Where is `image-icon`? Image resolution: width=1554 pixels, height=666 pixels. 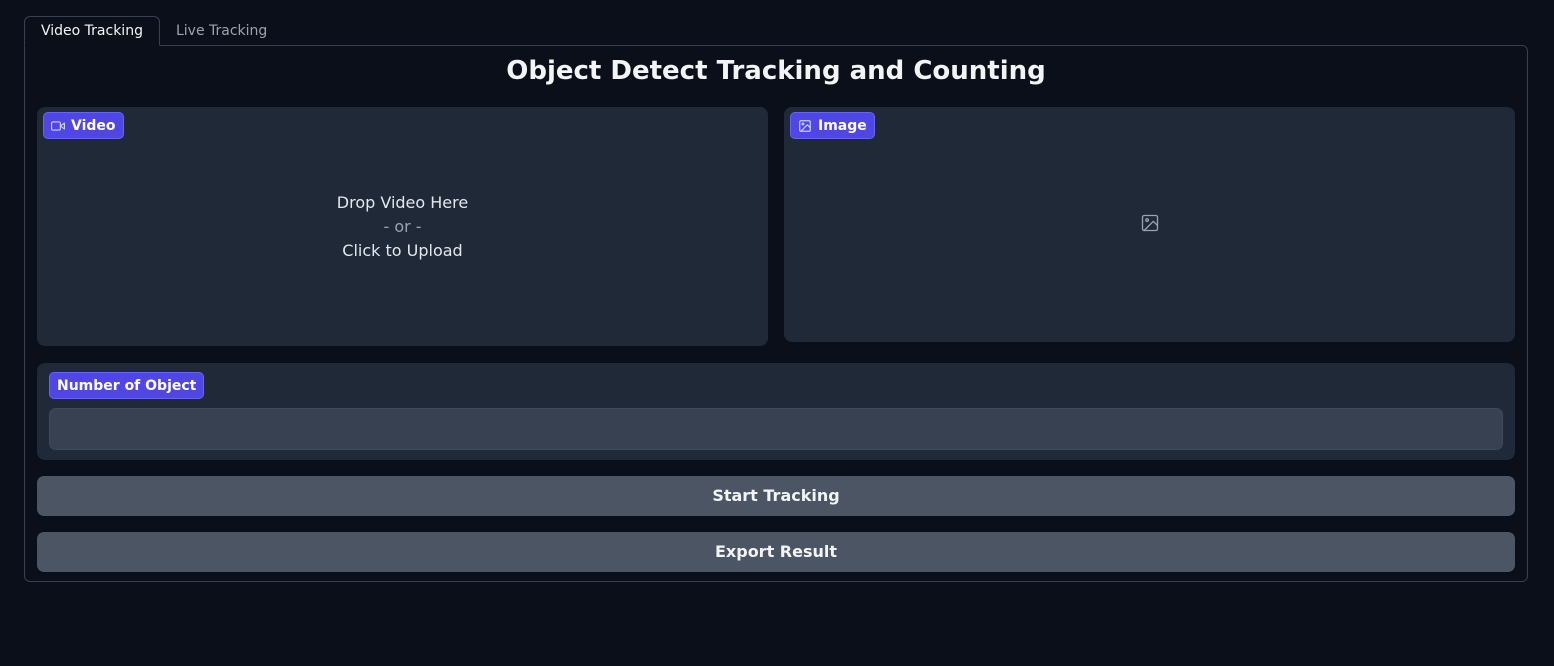 image-icon is located at coordinates (805, 126).